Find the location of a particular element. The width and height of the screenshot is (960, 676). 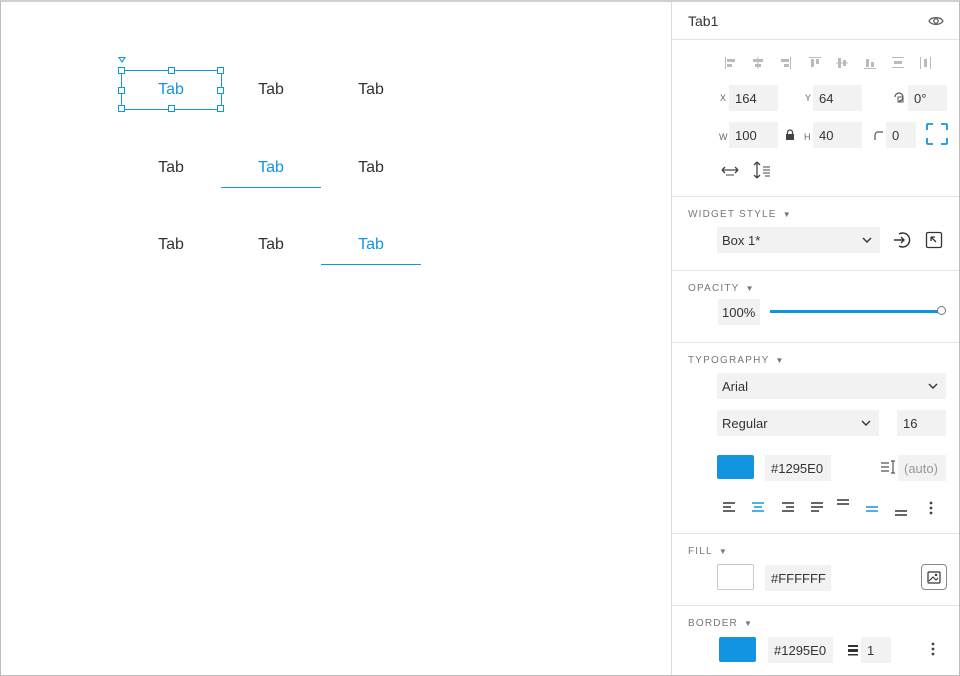

resize-handle-bottom-right is located at coordinates (220, 108).